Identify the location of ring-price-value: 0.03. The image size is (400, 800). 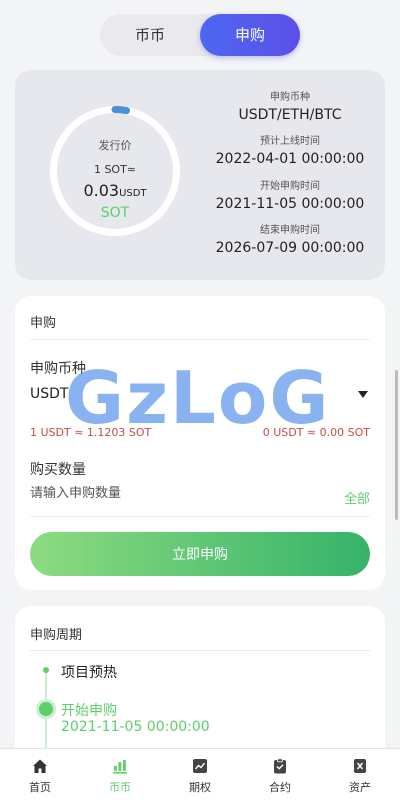
(101, 190).